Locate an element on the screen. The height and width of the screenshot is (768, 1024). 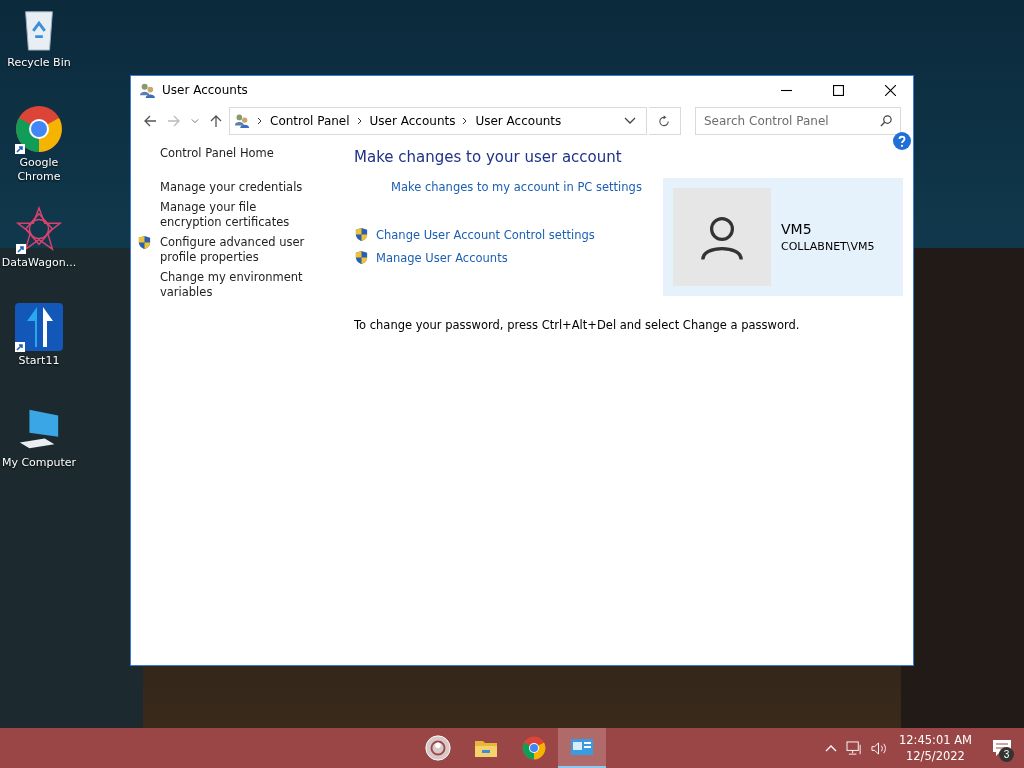
desktop-shortcut: My Computer is located at coordinates (39, 437).